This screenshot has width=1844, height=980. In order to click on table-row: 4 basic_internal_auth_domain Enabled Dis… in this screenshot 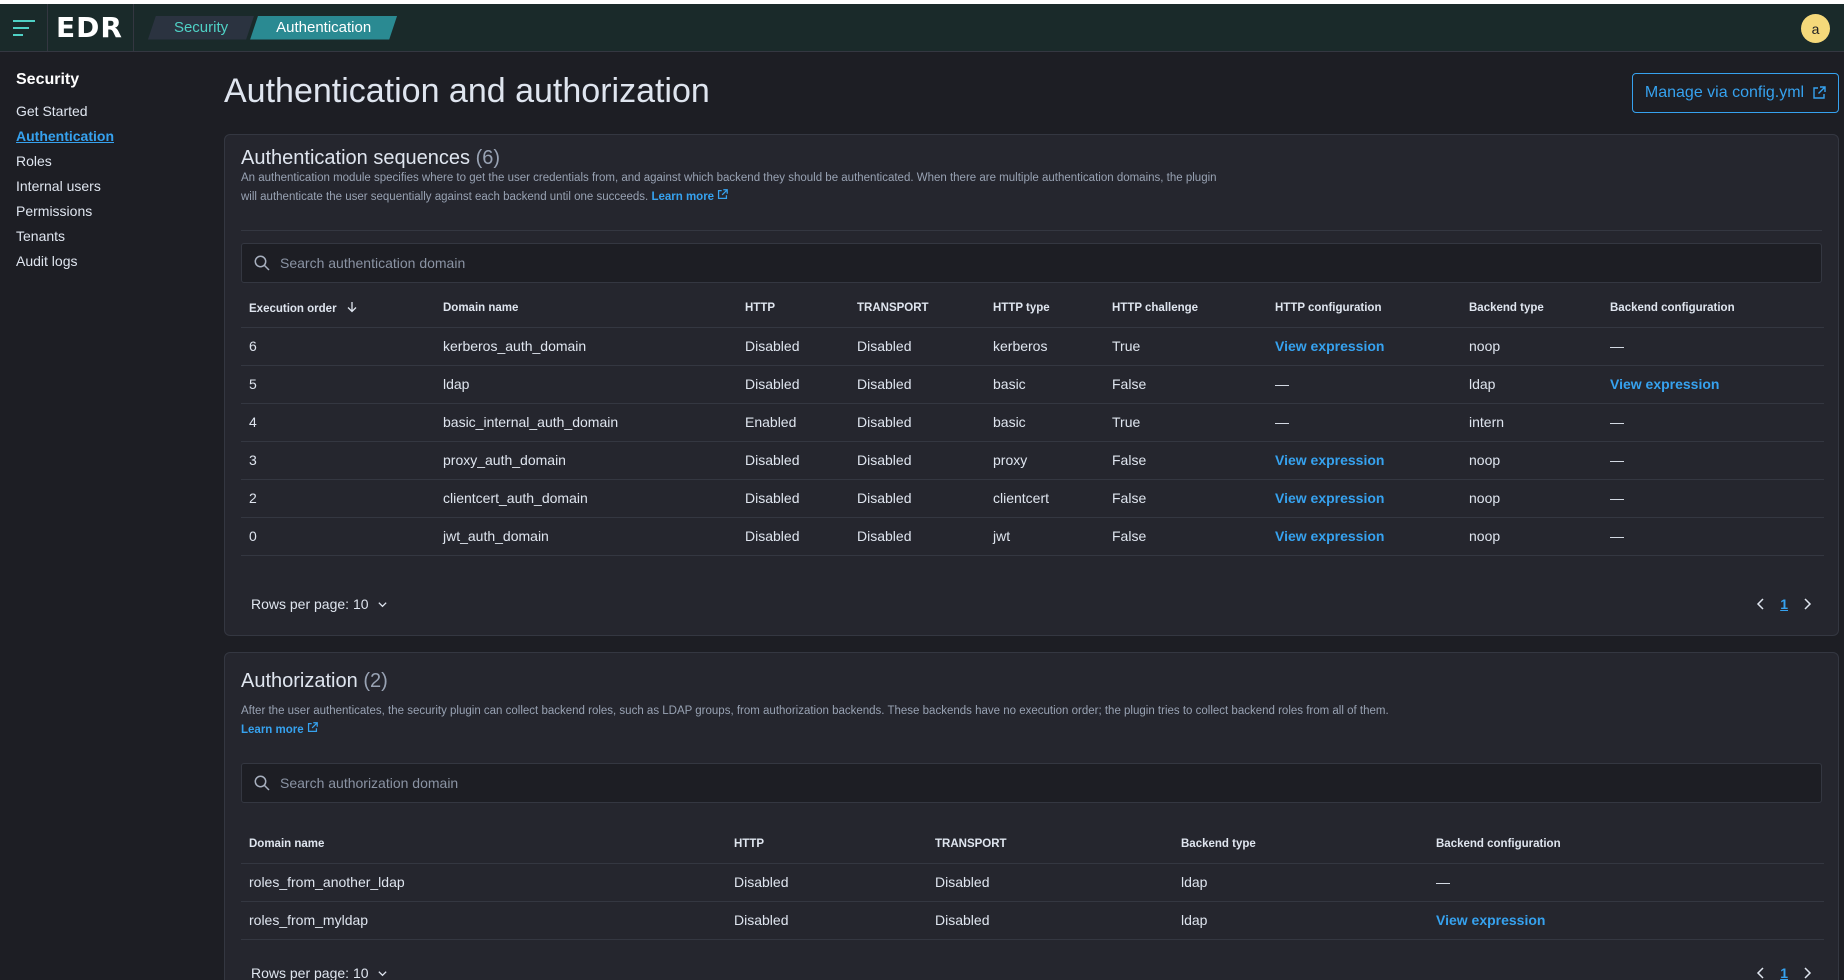, I will do `click(1032, 422)`.